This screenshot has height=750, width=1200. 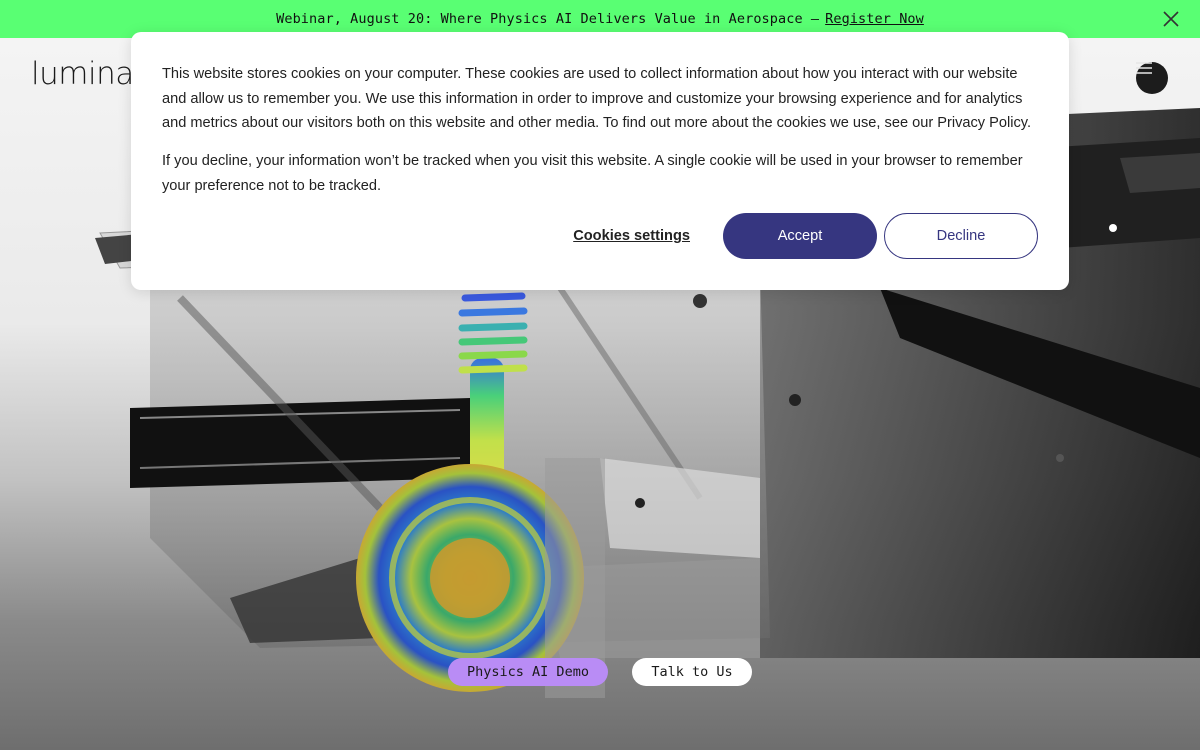 I want to click on cookie-actions: Cookies settings Accept Decline, so click(x=805, y=236).